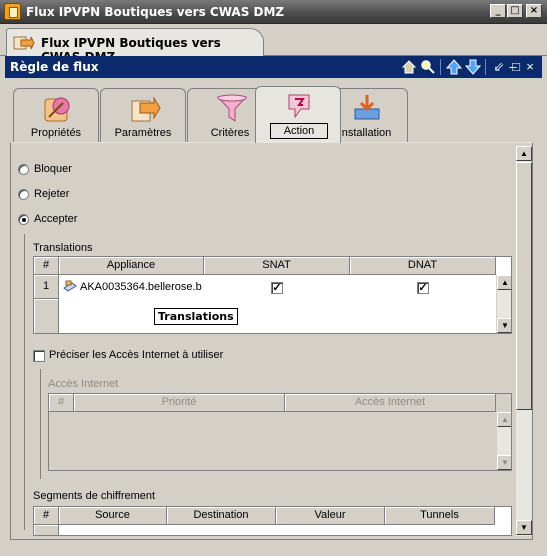  What do you see at coordinates (131, 266) in the screenshot?
I see `column-header: Appliance` at bounding box center [131, 266].